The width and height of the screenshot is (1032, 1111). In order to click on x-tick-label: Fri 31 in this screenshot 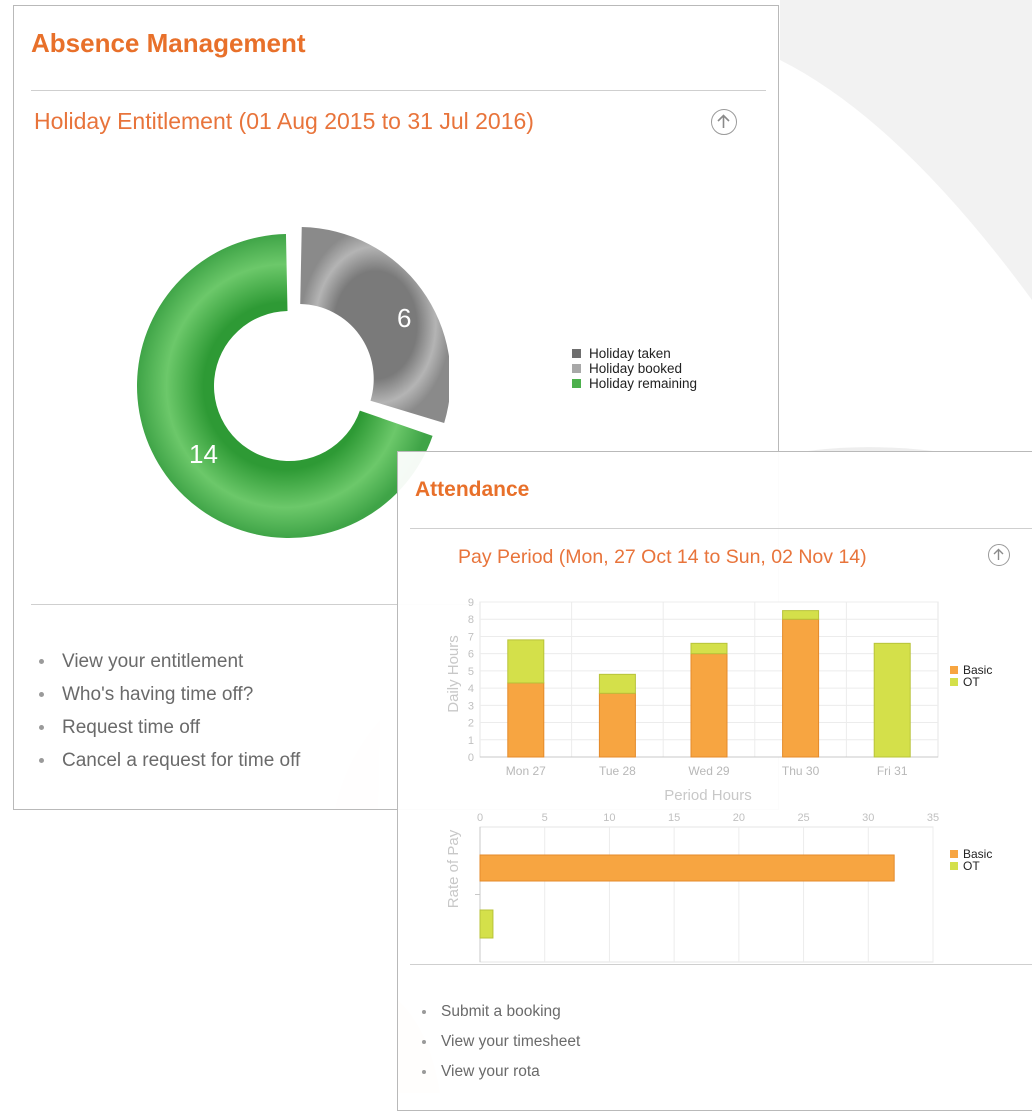, I will do `click(892, 771)`.